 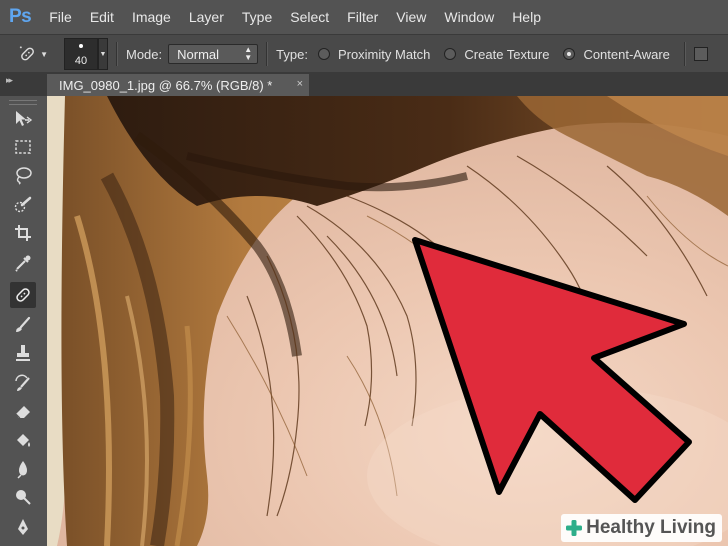 I want to click on watermark-text: Healthy Living, so click(x=651, y=527).